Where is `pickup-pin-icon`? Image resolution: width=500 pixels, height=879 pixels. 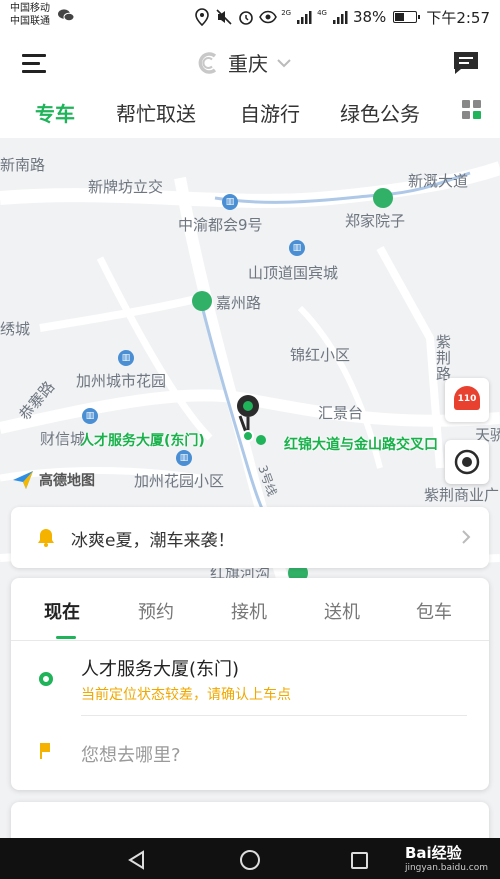
pickup-pin-icon is located at coordinates (251, 420).